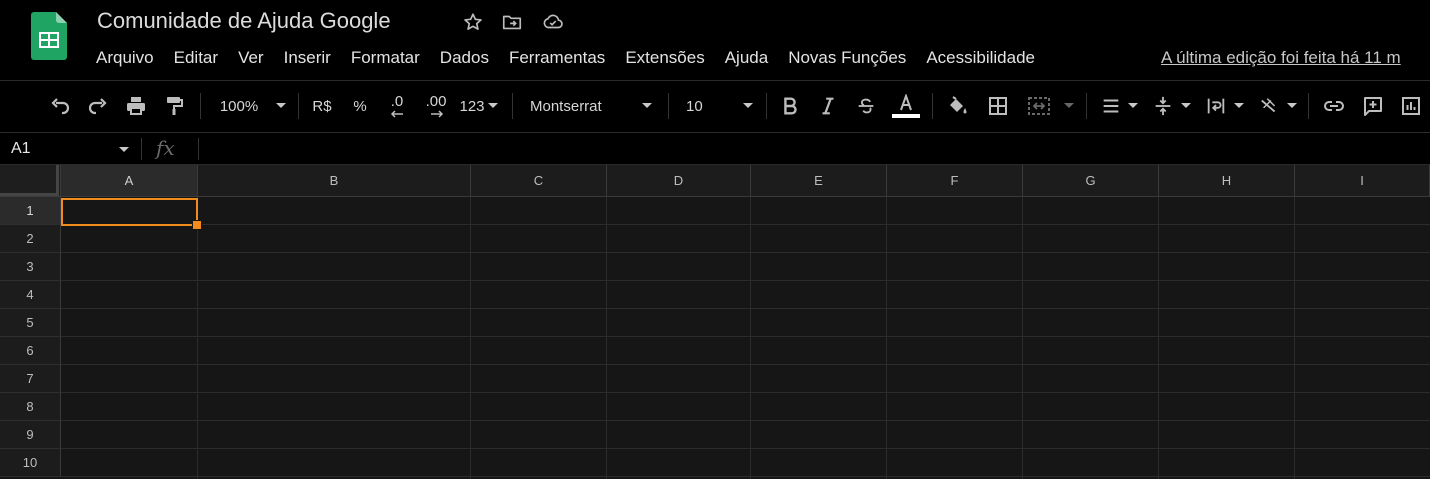 This screenshot has width=1430, height=479. I want to click on percent-format-button: %, so click(360, 106).